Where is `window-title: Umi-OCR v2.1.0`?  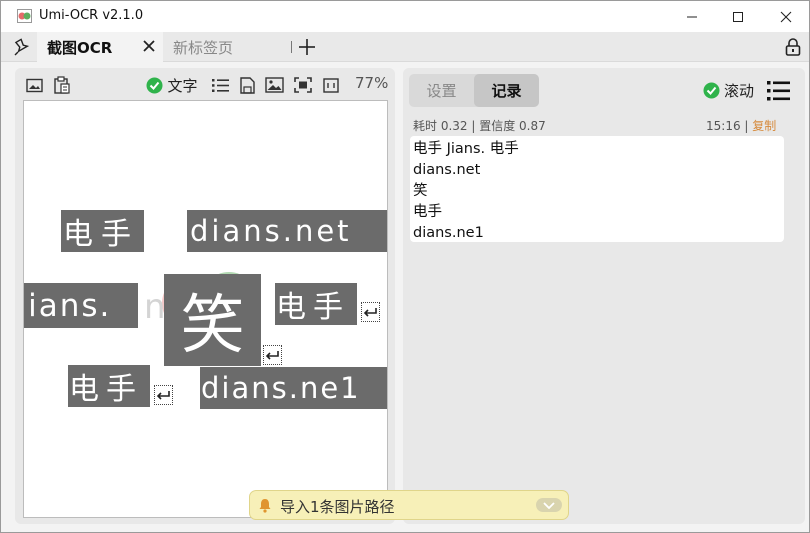 window-title: Umi-OCR v2.1.0 is located at coordinates (91, 15).